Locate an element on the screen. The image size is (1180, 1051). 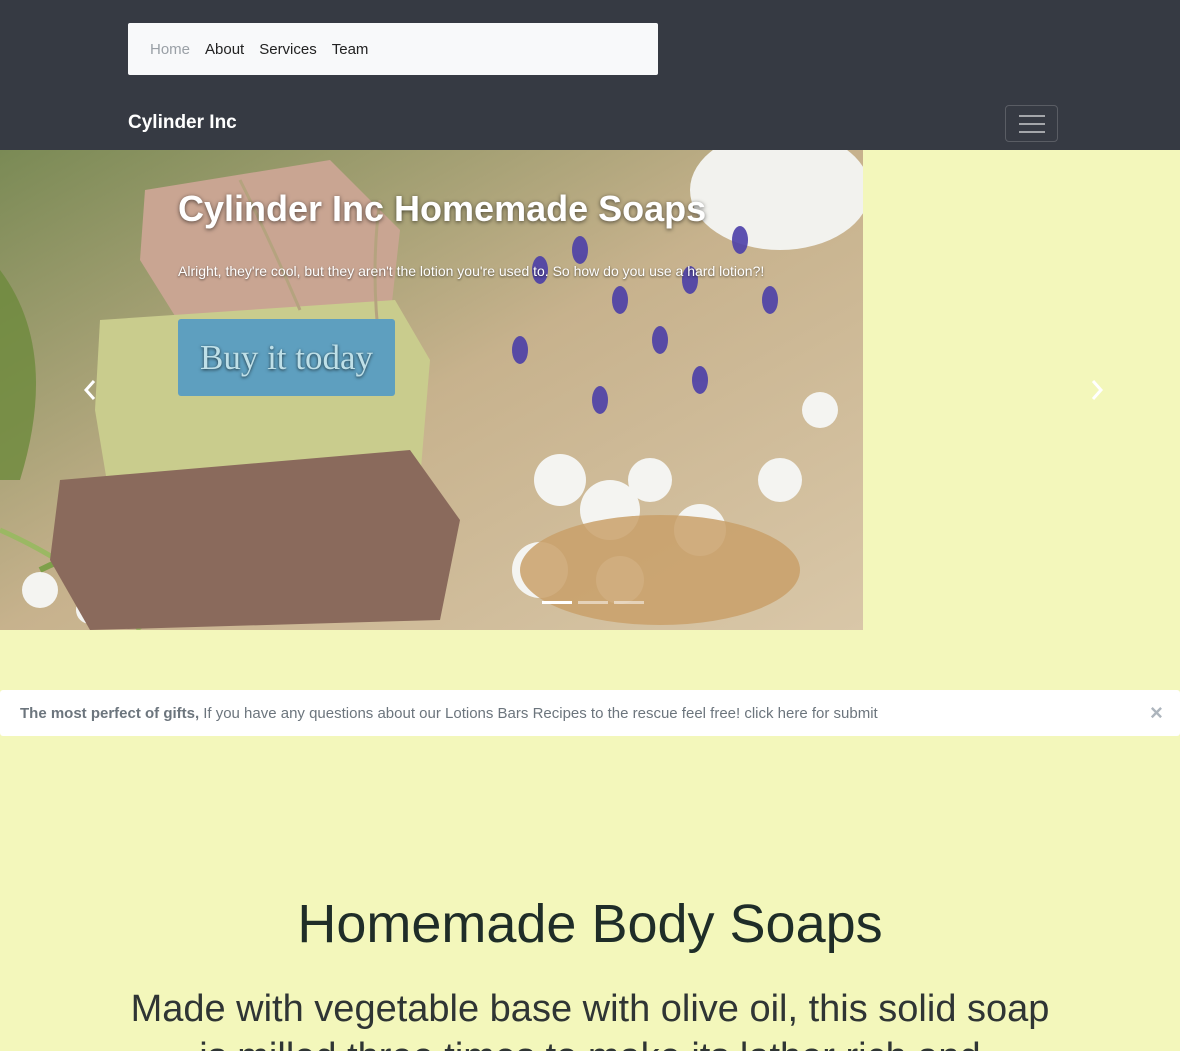
carousel-title: Cylinder Inc Homemade Soaps is located at coordinates (442, 208).